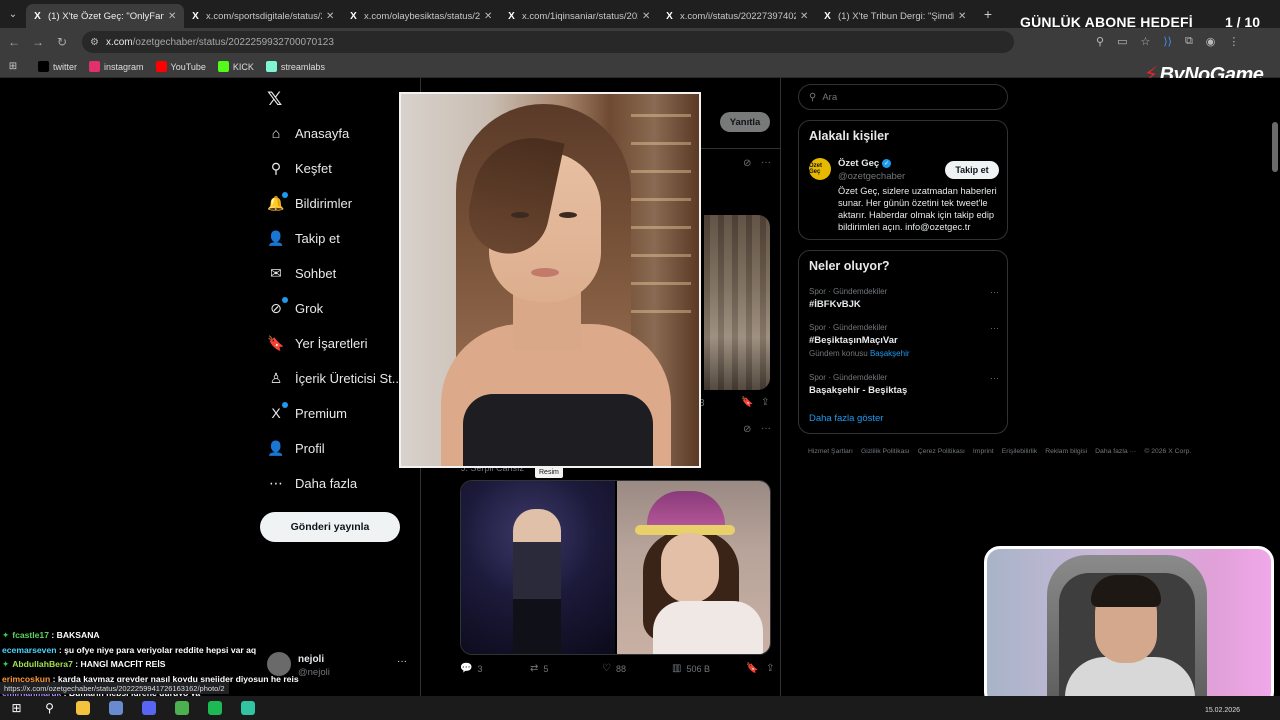 This screenshot has width=1280, height=720. Describe the element at coordinates (756, 668) in the screenshot. I see `bookmark-action: 🔖` at that location.